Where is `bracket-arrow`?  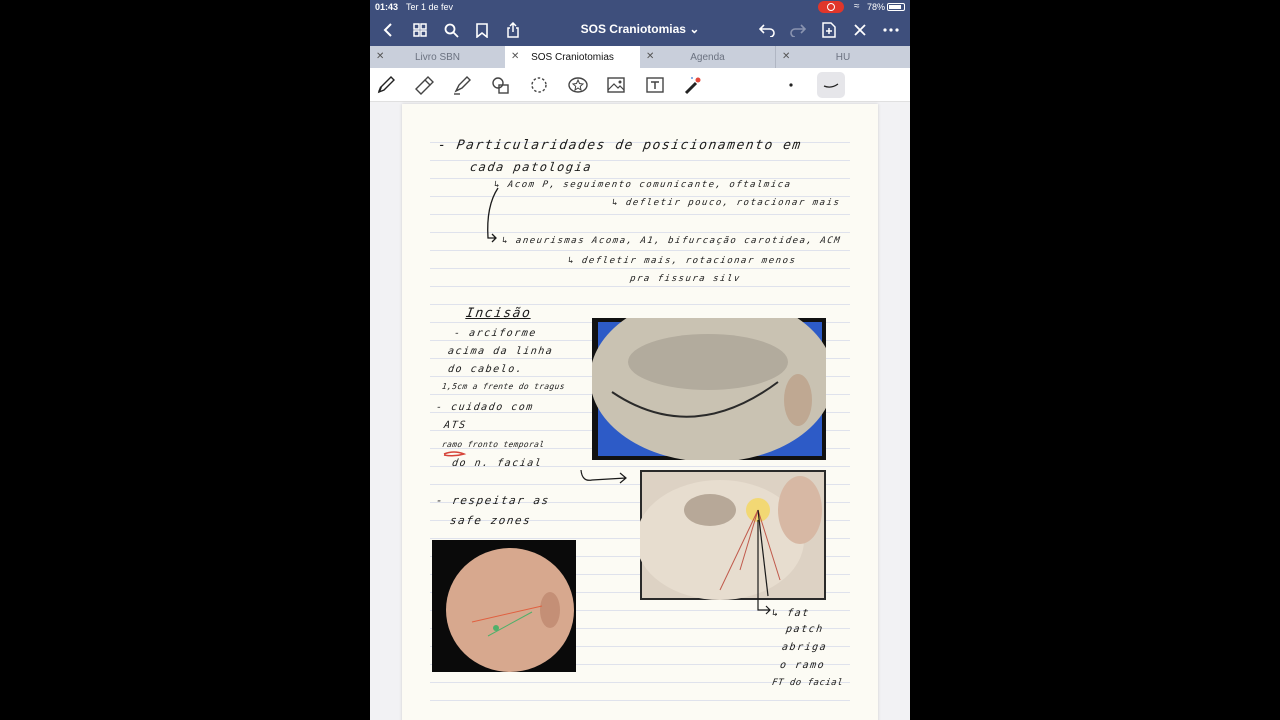 bracket-arrow is located at coordinates (493, 215).